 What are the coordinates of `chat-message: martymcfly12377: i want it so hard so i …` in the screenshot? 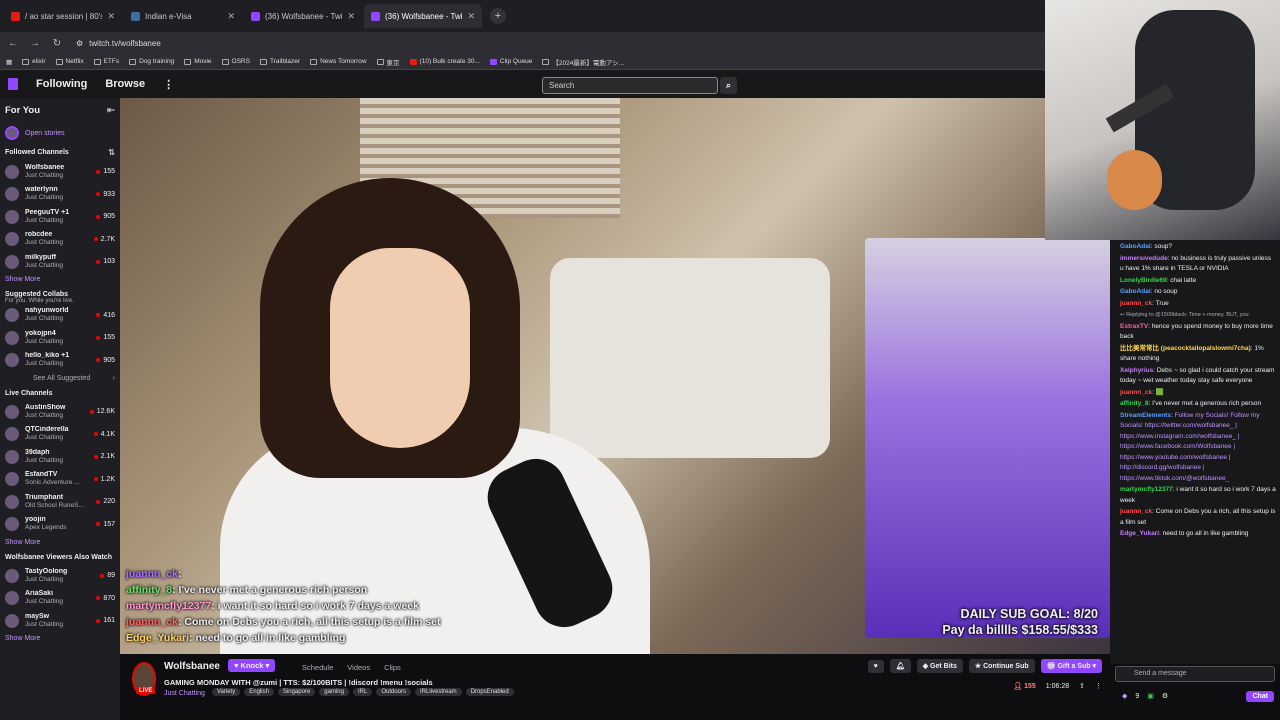 It's located at (1198, 495).